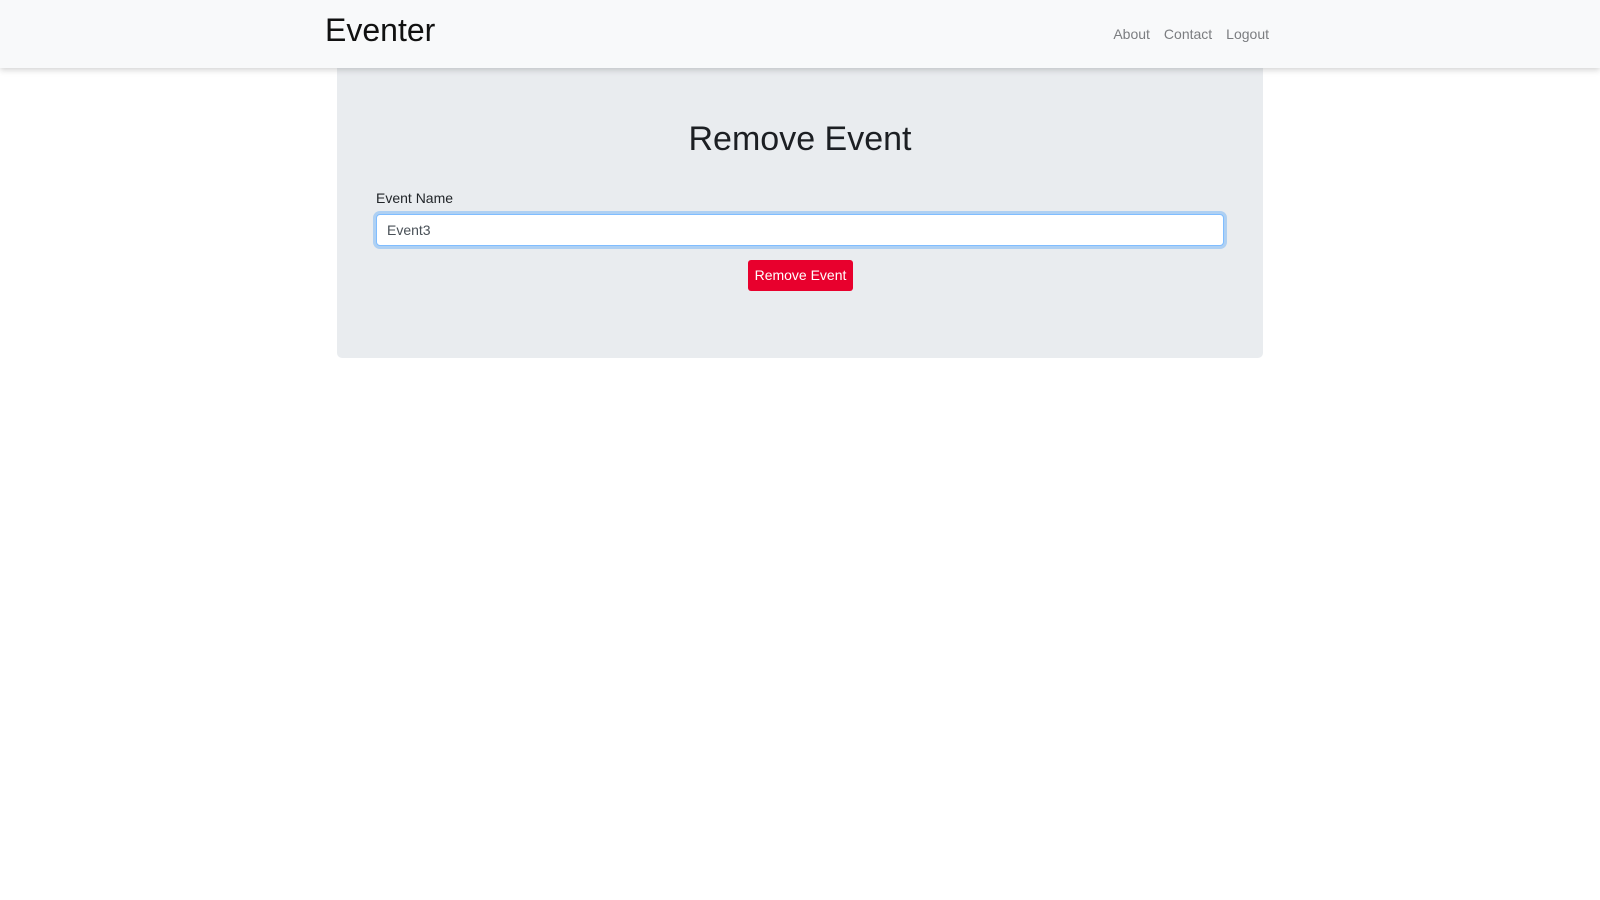 The width and height of the screenshot is (1600, 900). I want to click on event-name-input, so click(800, 230).